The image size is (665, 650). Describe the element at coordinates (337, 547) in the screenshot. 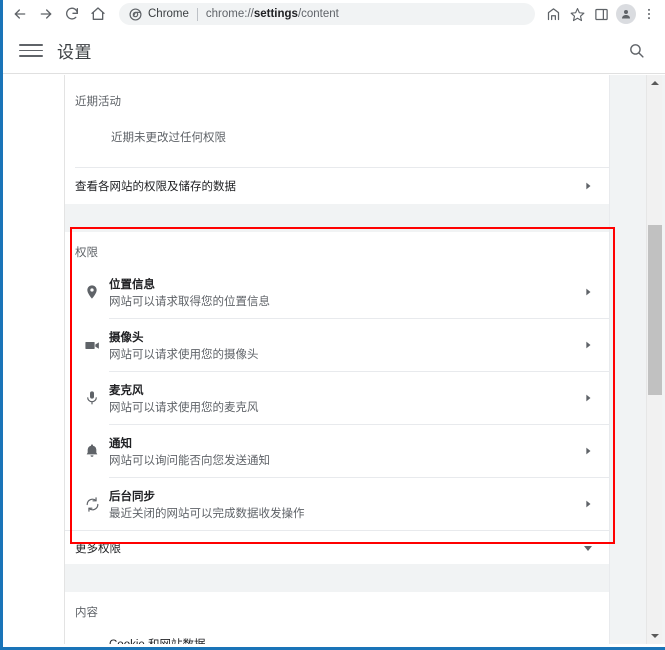

I see `row-more-permissions: 更多权限` at that location.